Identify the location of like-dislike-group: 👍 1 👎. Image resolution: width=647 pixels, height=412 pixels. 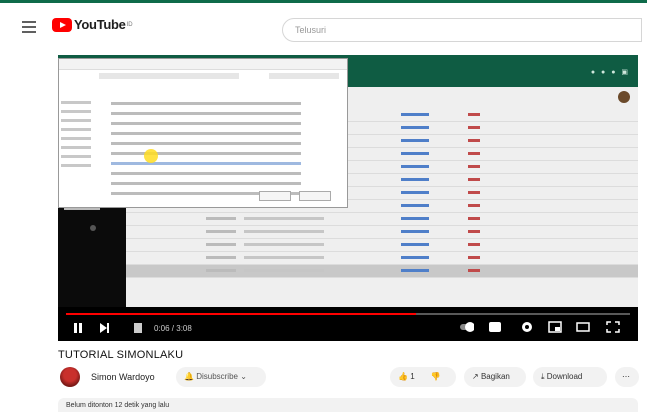
(423, 377).